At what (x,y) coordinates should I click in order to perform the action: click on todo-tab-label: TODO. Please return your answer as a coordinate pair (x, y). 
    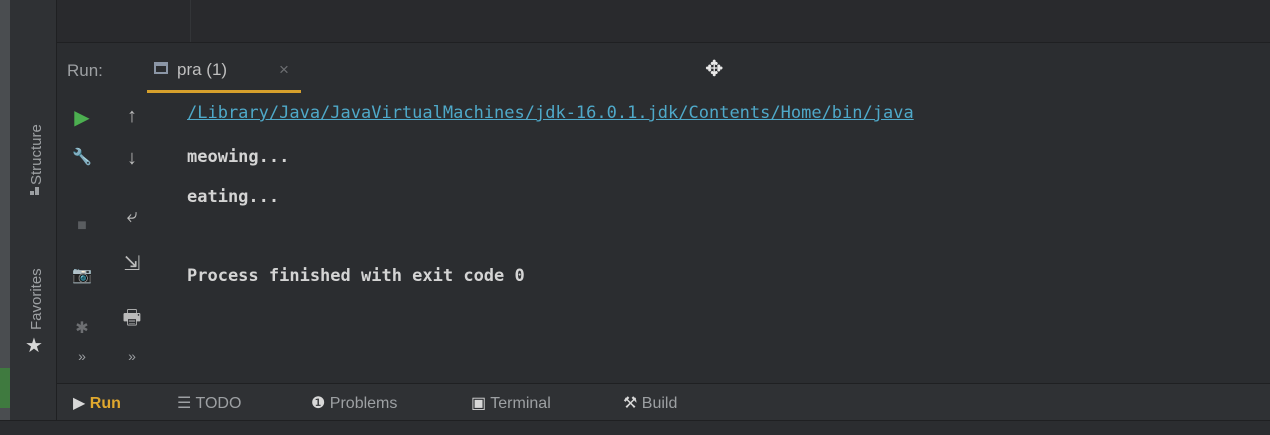
    Looking at the image, I should click on (218, 403).